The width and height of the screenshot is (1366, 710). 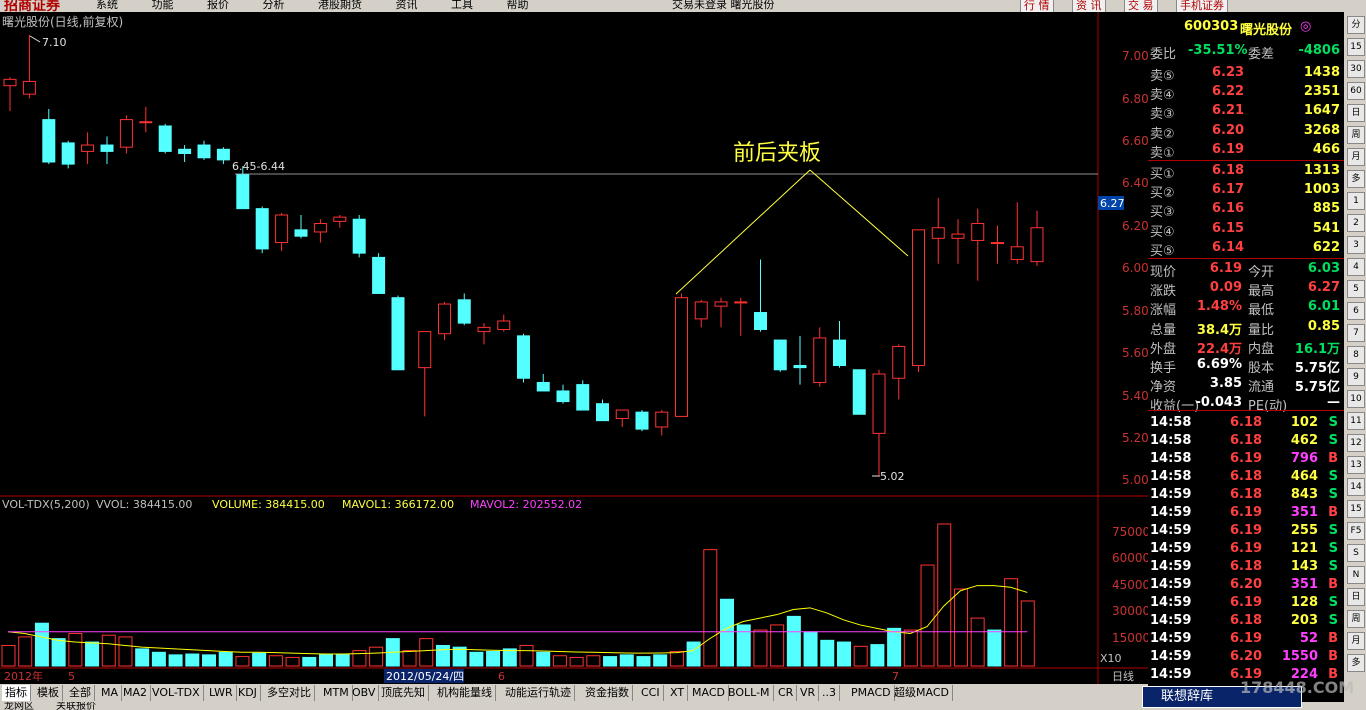 I want to click on toolbar-button: 2, so click(x=1356, y=223).